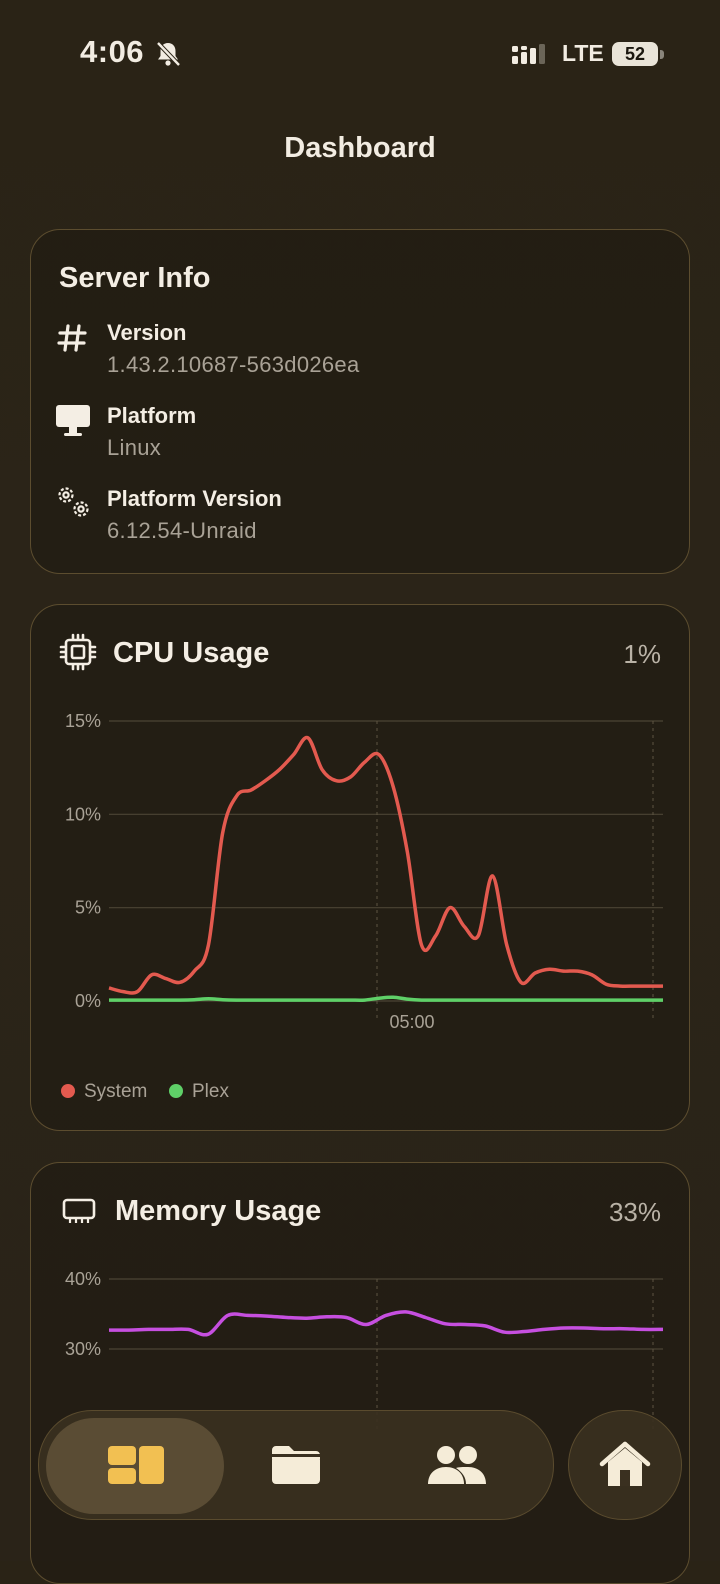  I want to click on battery-level: 52, so click(635, 54).